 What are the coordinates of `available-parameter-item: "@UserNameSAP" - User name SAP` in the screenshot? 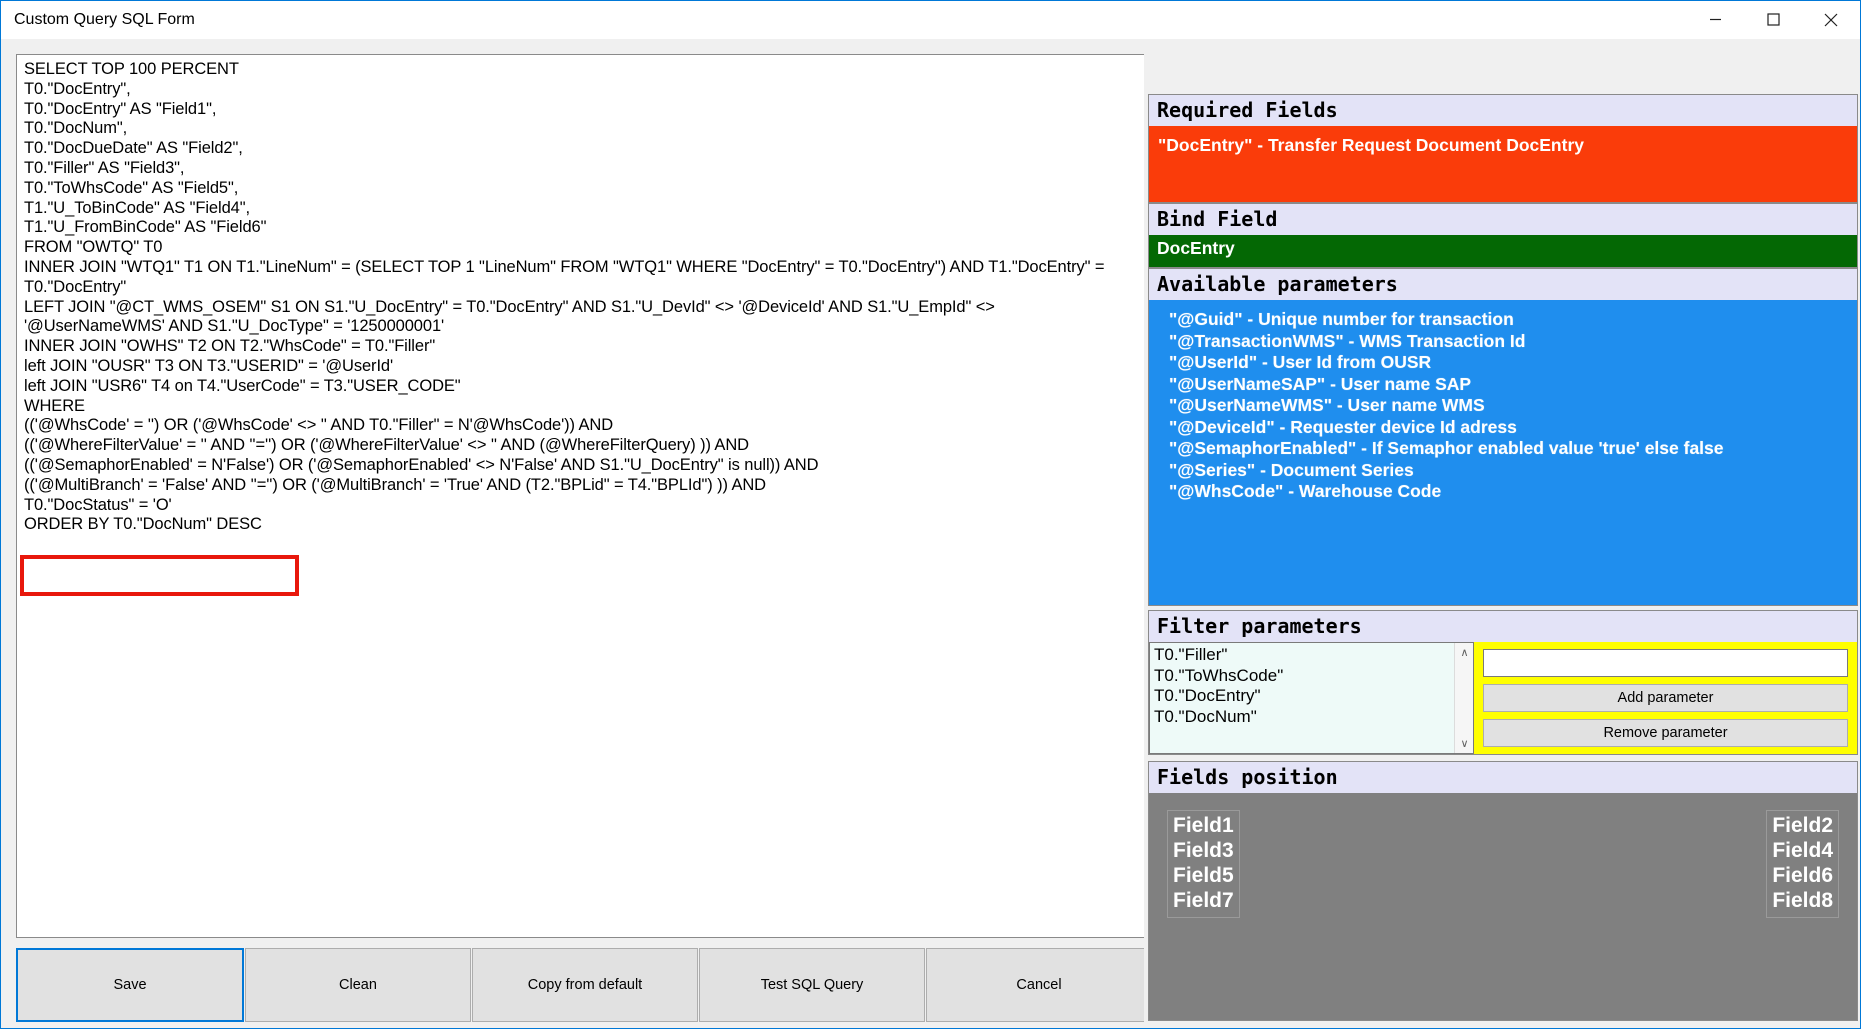 It's located at (1320, 383).